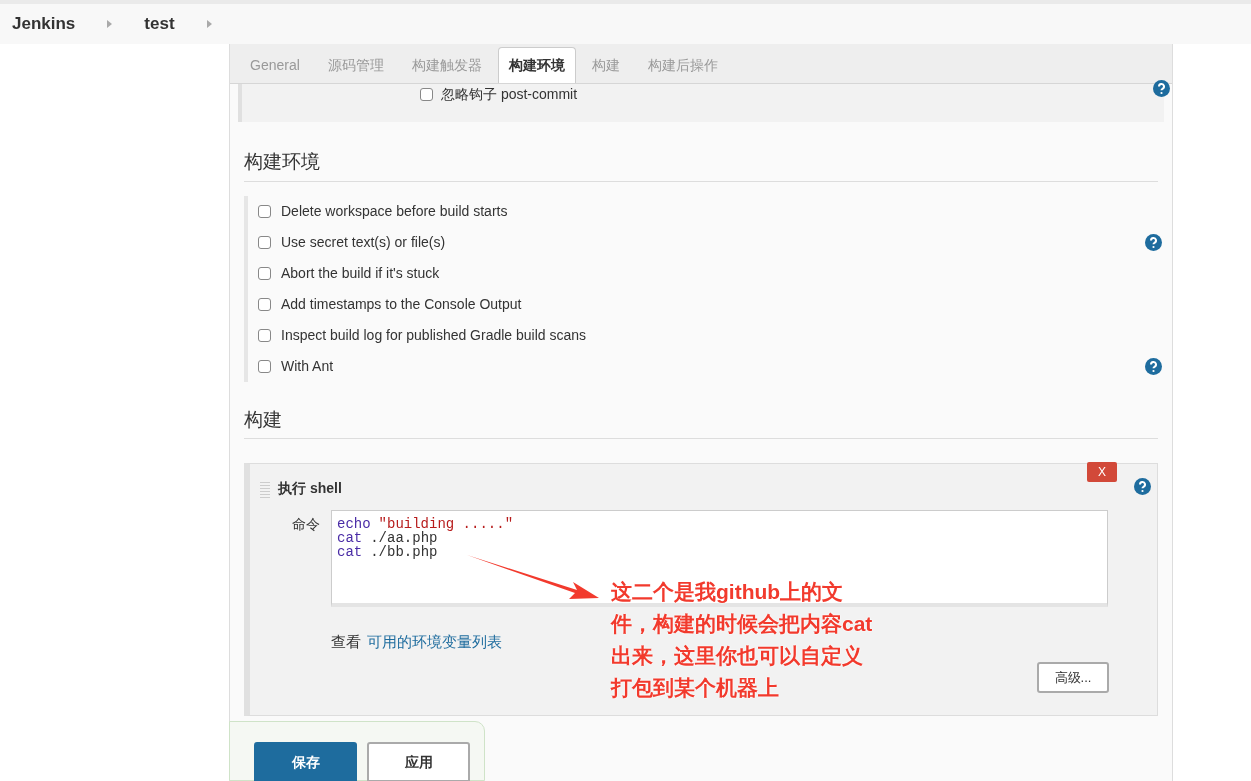  I want to click on annotation-text: 打包到某个机器上, so click(695, 688).